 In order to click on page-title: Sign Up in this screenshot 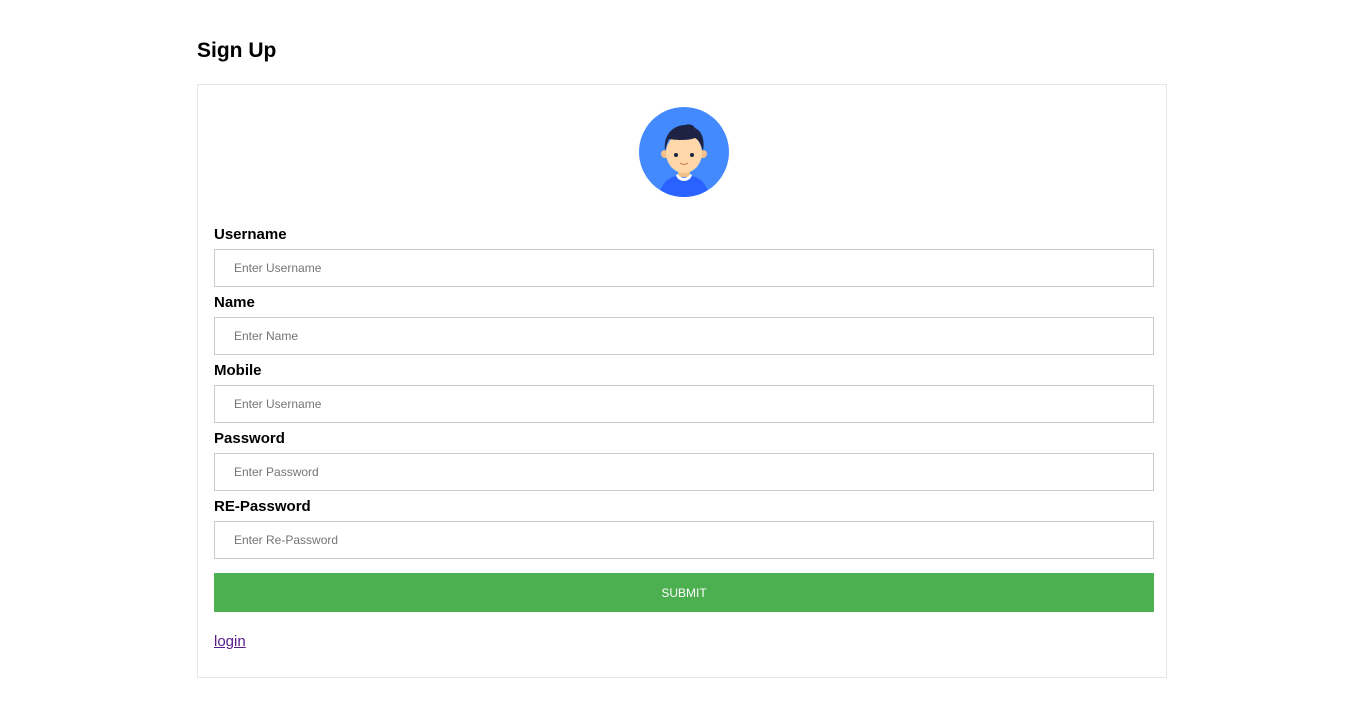, I will do `click(237, 50)`.